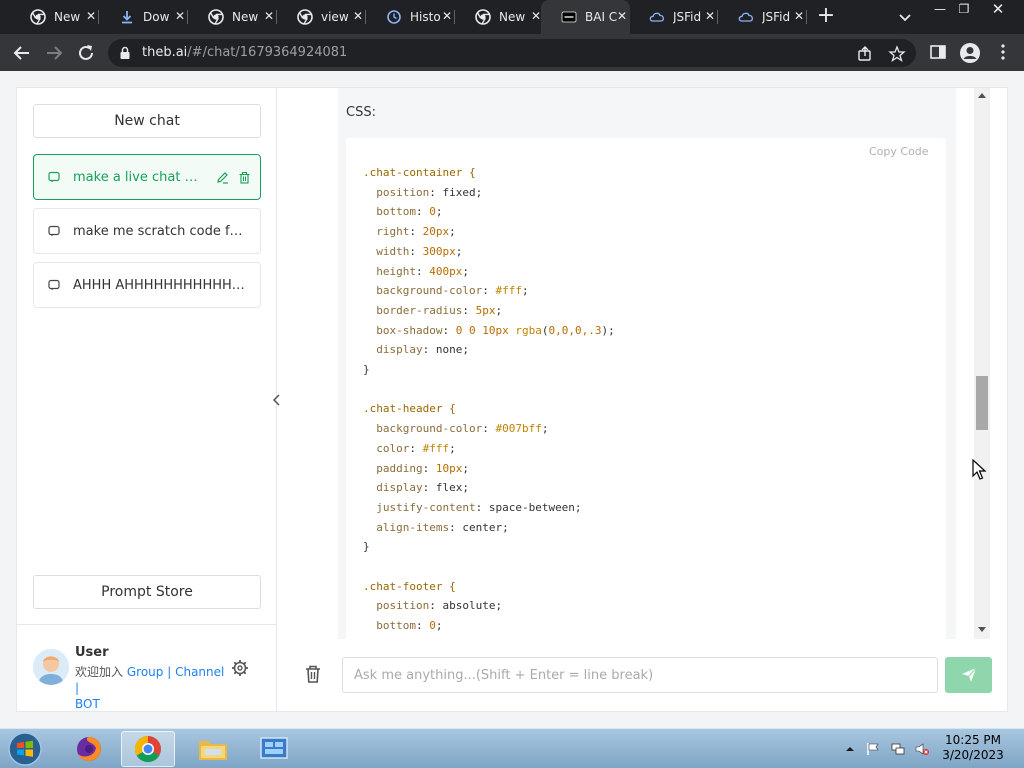  What do you see at coordinates (657, 17) in the screenshot?
I see `jsfiddle-icon` at bounding box center [657, 17].